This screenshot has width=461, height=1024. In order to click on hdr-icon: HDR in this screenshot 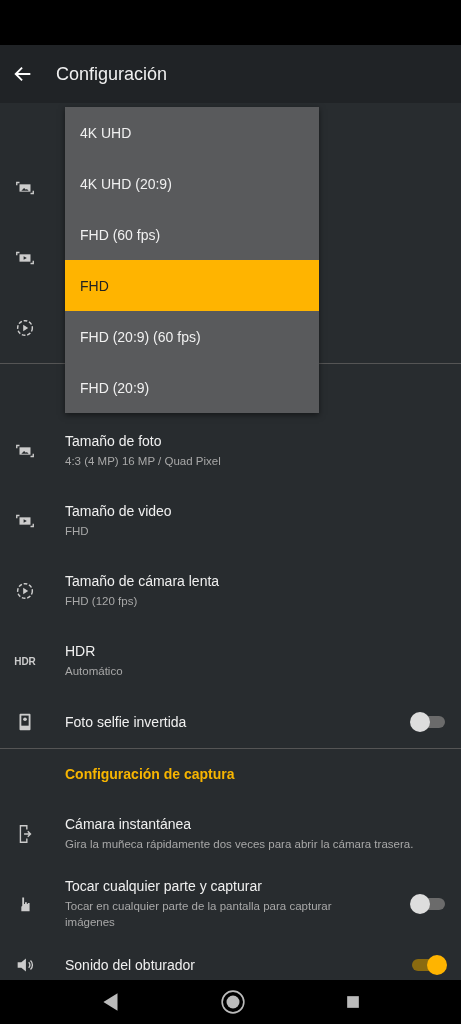, I will do `click(25, 661)`.